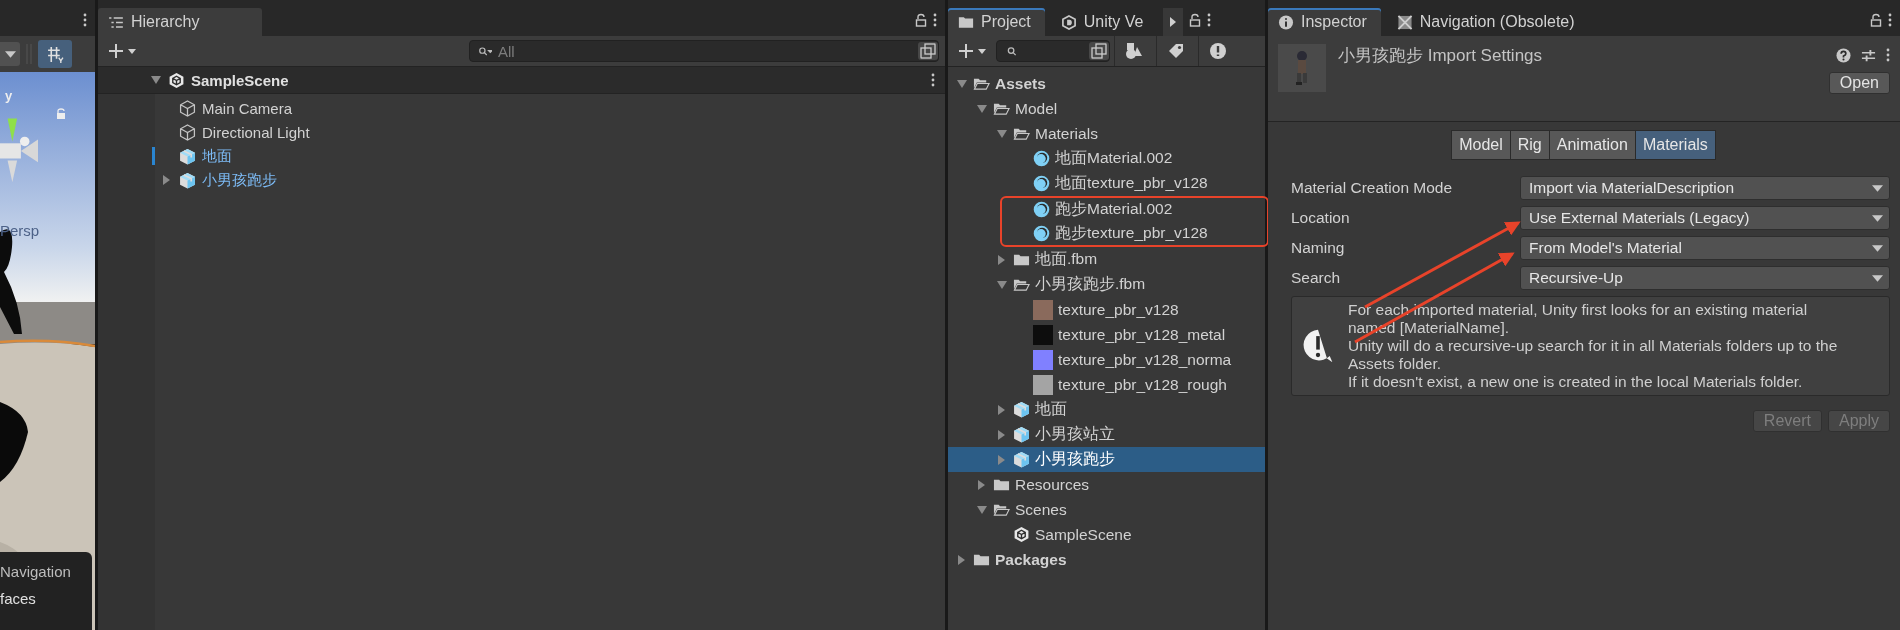 The width and height of the screenshot is (1900, 630). Describe the element at coordinates (1106, 484) in the screenshot. I see `project-tree-item: Resources` at that location.